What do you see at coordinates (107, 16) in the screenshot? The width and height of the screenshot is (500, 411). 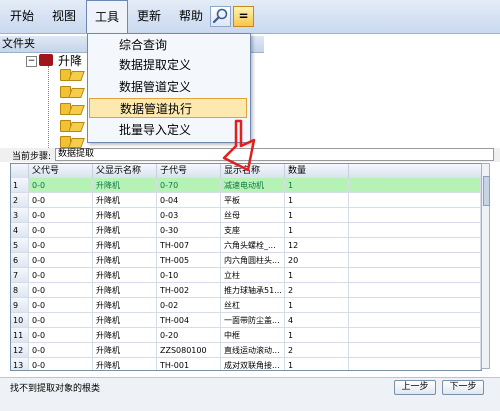 I see `menu-tools: 工具` at bounding box center [107, 16].